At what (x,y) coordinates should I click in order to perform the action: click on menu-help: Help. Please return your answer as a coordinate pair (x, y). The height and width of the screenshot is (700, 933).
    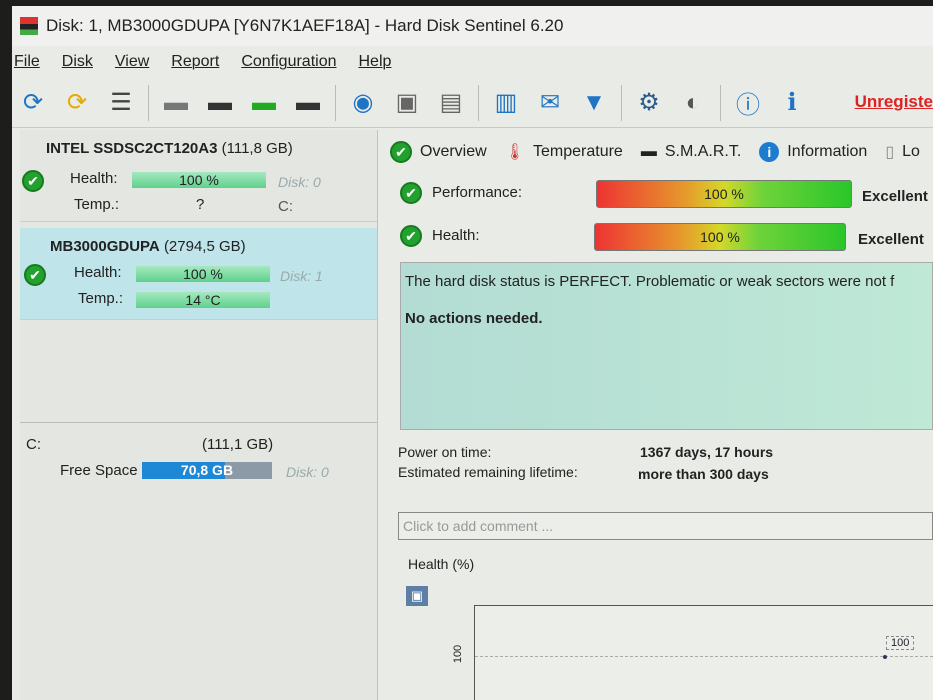
    Looking at the image, I should click on (374, 62).